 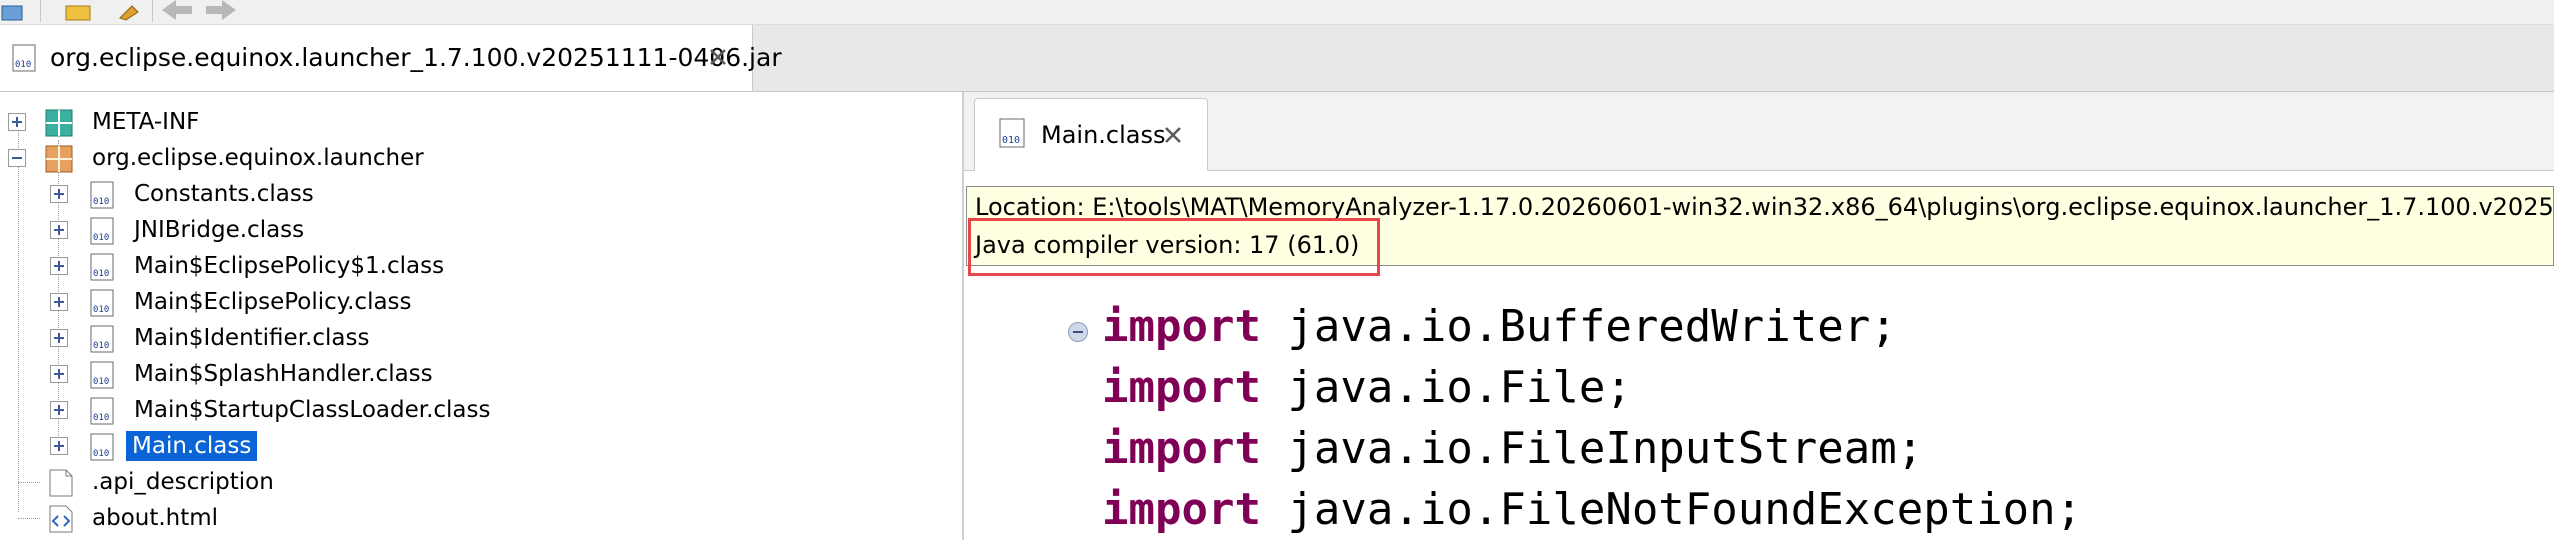 I want to click on tree-item-class: 010 Constants.class, so click(x=480, y=194).